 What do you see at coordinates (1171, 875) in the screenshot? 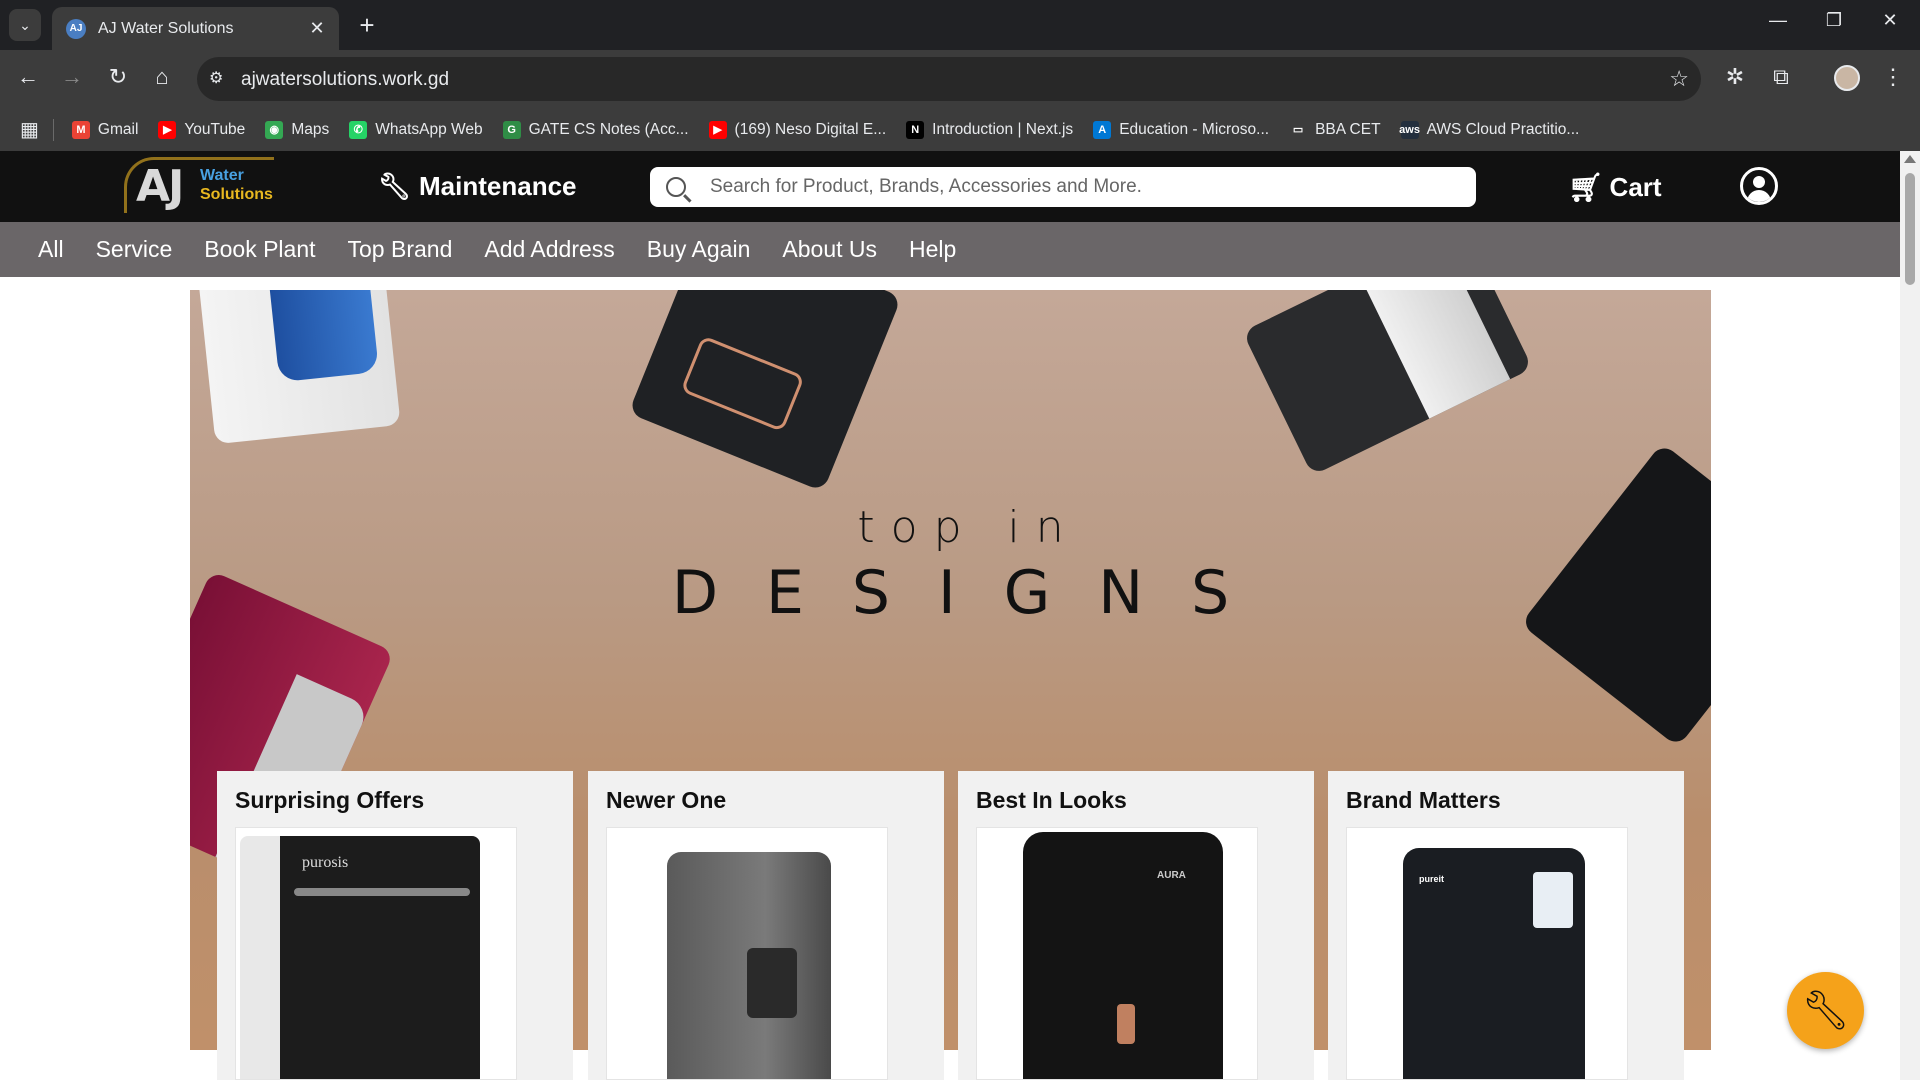
I see `product-brand-text: AURA` at bounding box center [1171, 875].